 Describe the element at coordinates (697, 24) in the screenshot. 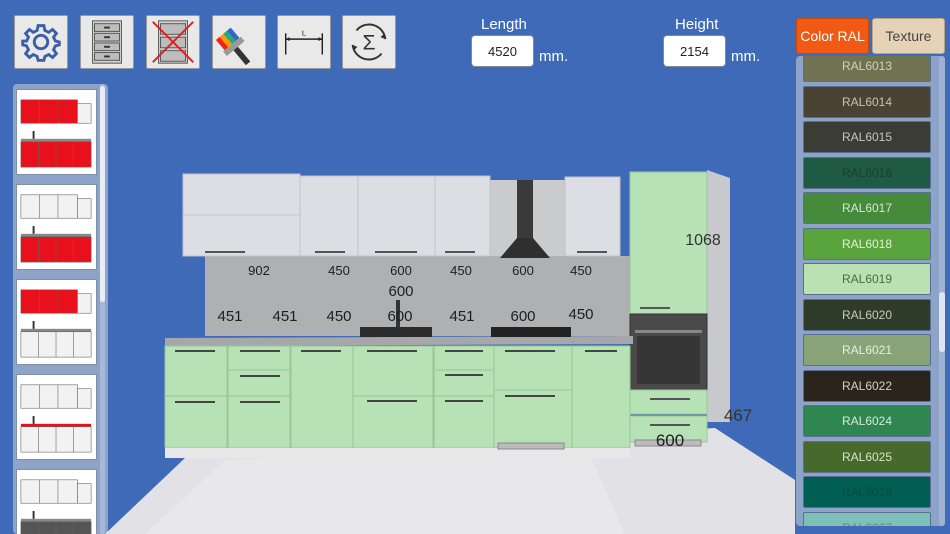

I see `height-label: Height` at that location.